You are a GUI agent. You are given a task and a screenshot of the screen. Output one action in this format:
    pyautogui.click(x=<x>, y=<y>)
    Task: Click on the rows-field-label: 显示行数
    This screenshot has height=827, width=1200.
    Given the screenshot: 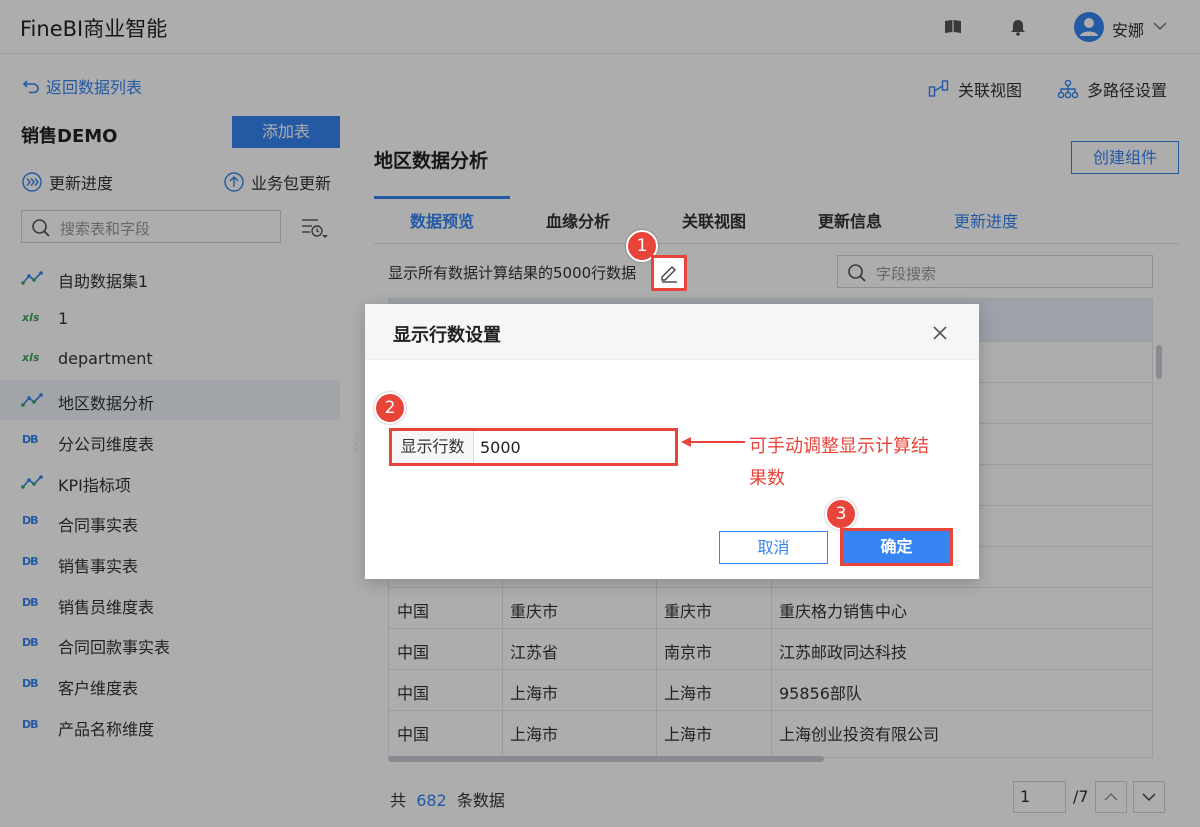 What is the action you would take?
    pyautogui.click(x=433, y=447)
    